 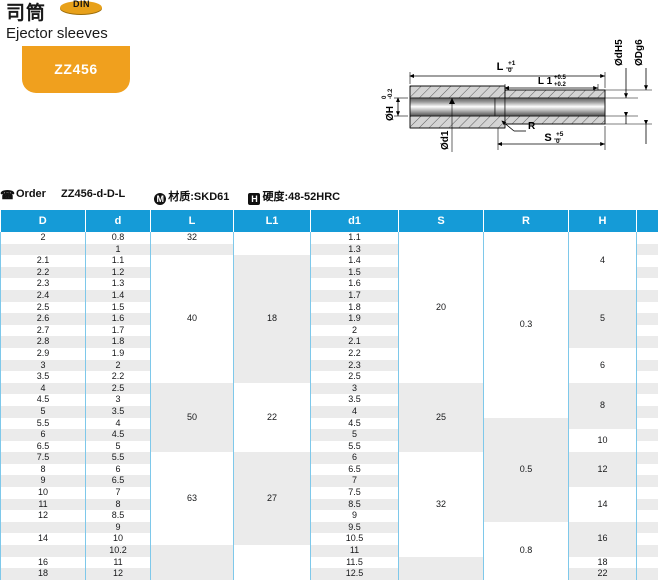 I want to click on col-header-D: D, so click(x=43, y=221).